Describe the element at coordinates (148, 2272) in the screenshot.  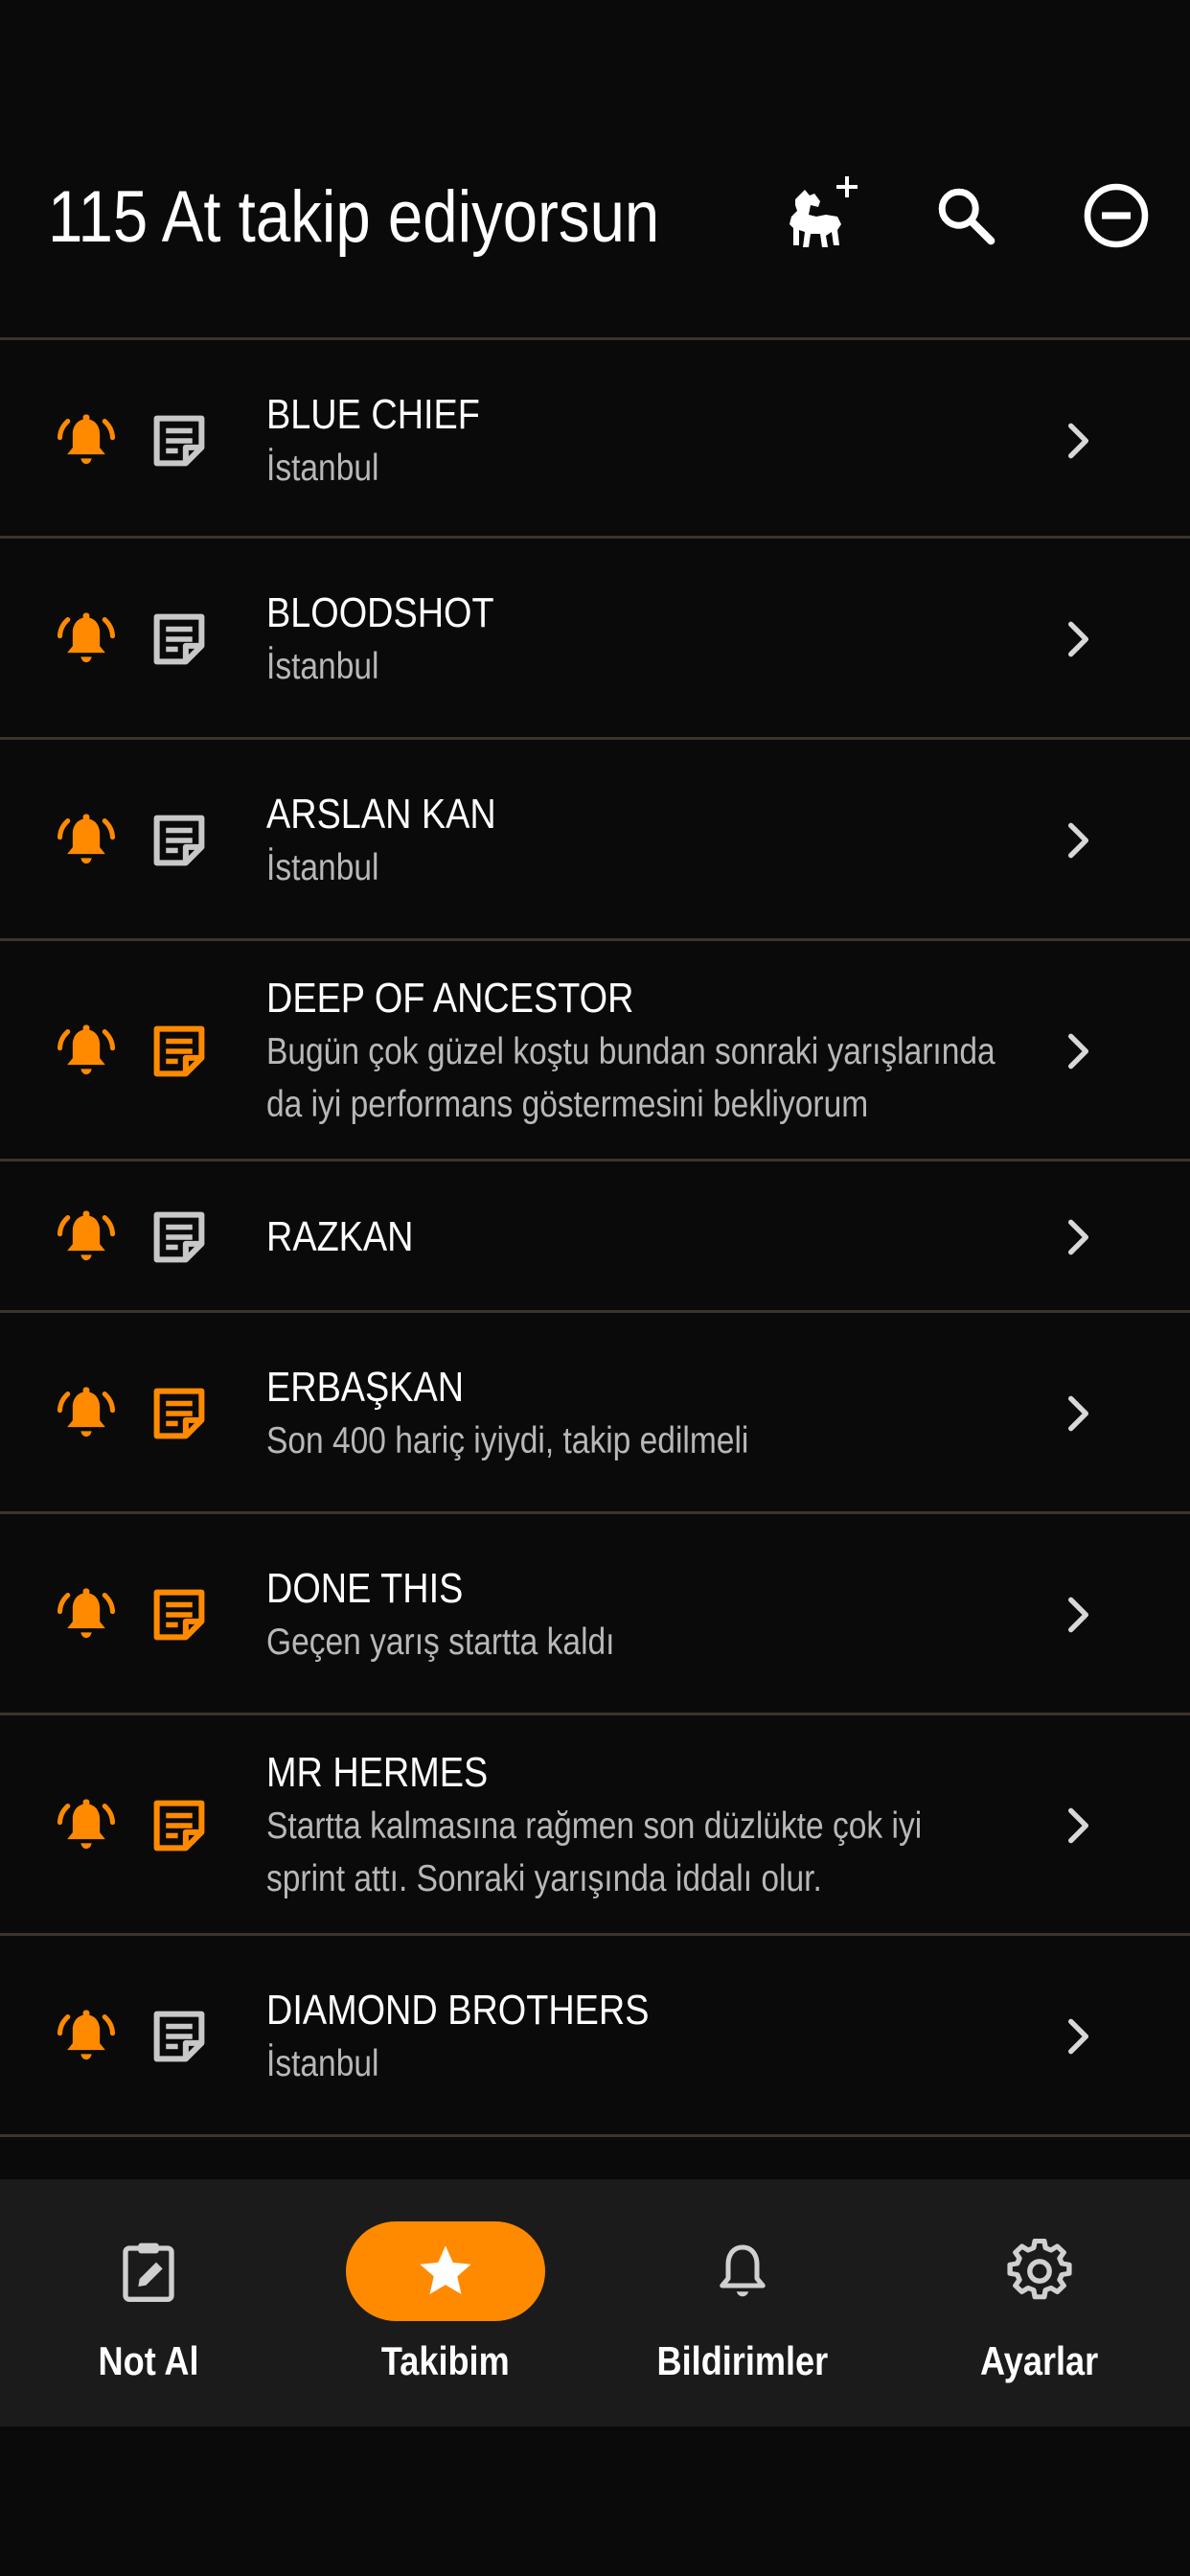
I see `edit-note-icon` at that location.